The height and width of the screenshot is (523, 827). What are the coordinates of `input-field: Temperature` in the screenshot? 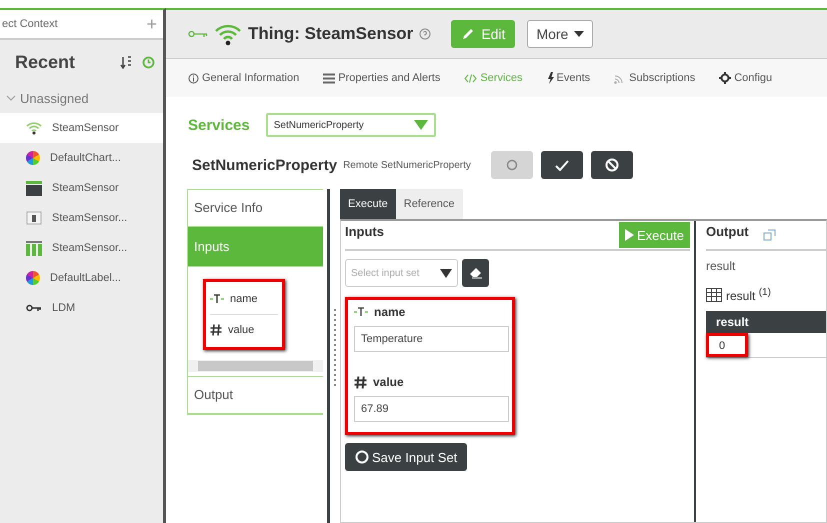 It's located at (431, 339).